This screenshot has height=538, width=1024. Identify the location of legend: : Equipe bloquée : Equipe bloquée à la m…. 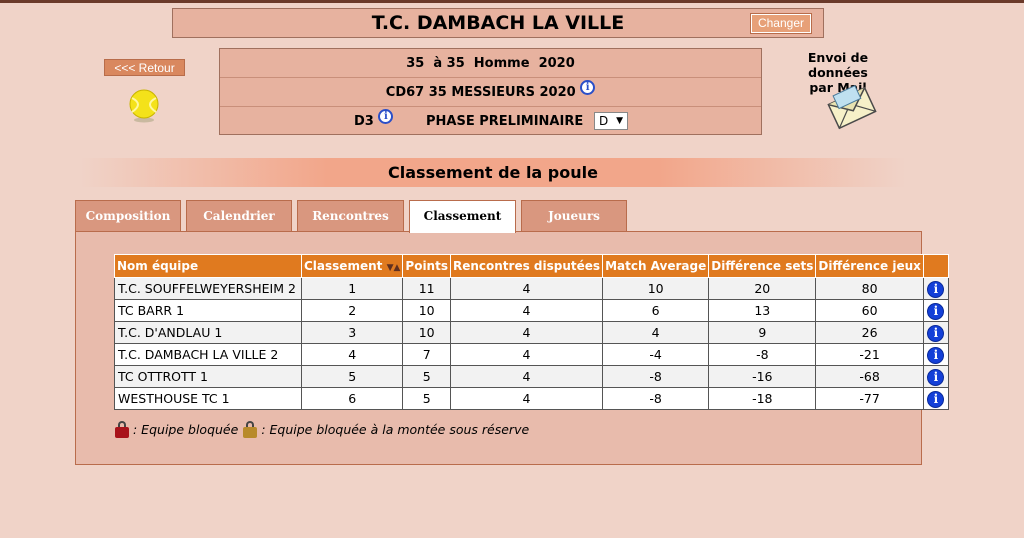
(322, 429).